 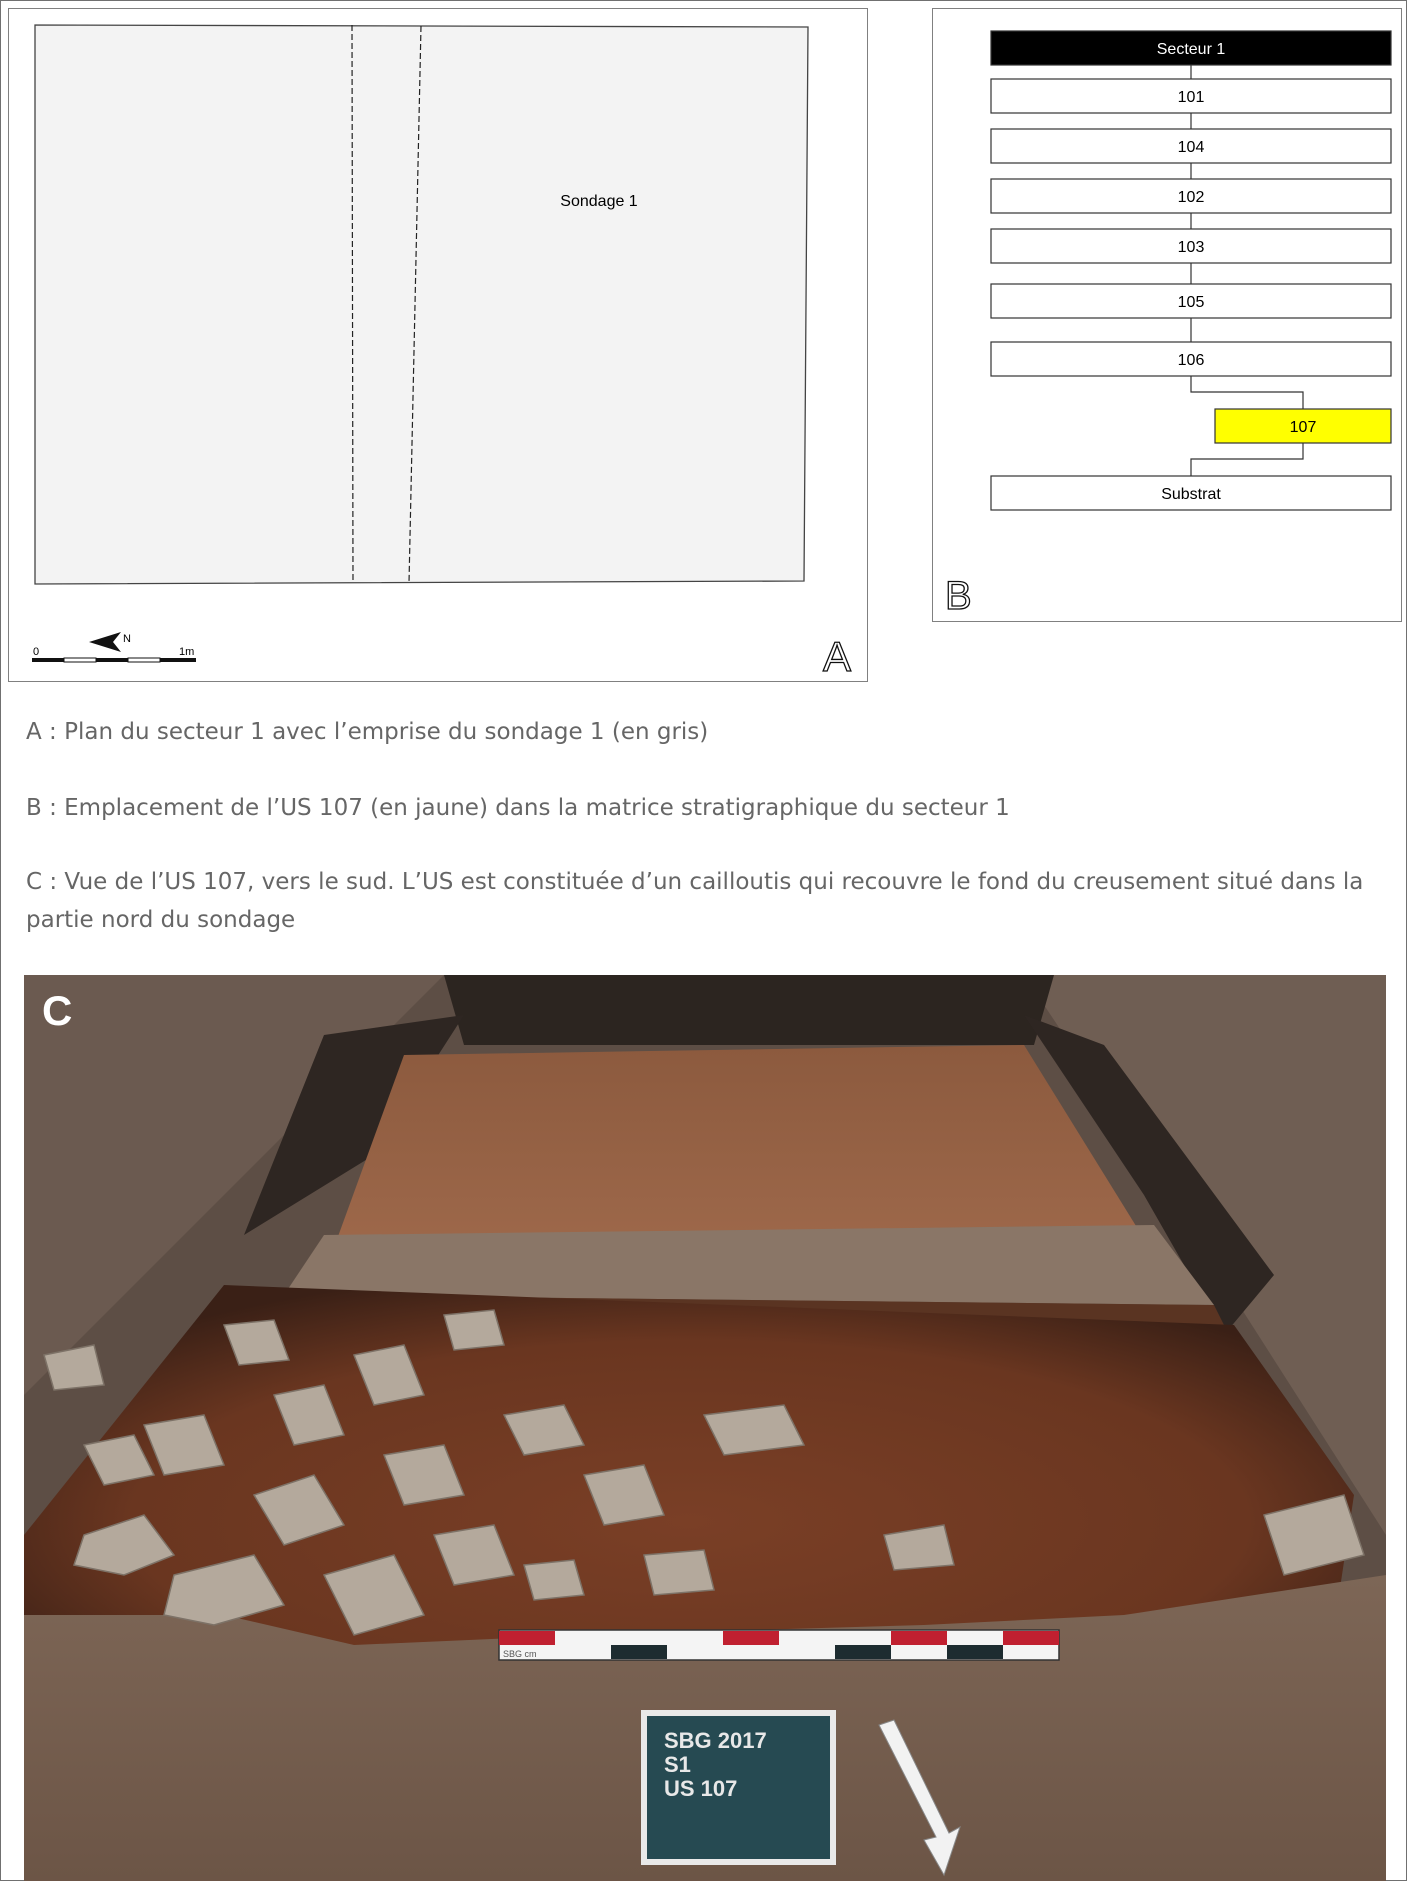 I want to click on matrix-node-label: 101, so click(x=1191, y=97).